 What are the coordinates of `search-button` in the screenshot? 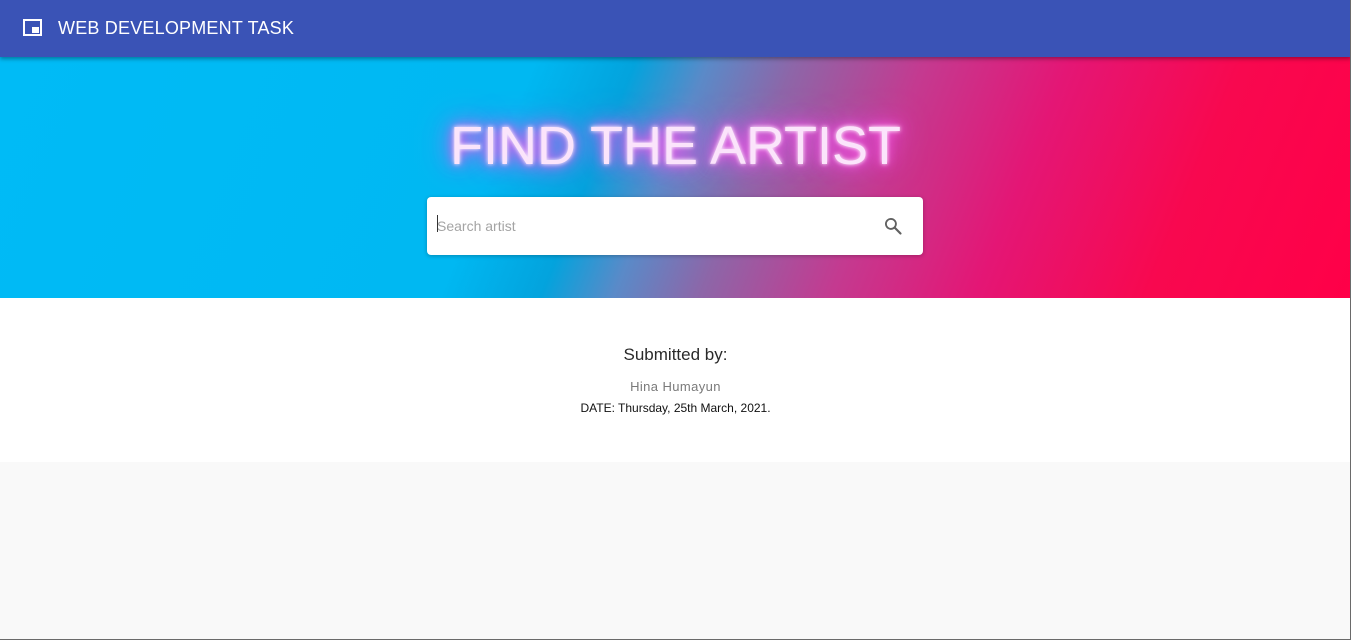 It's located at (893, 226).